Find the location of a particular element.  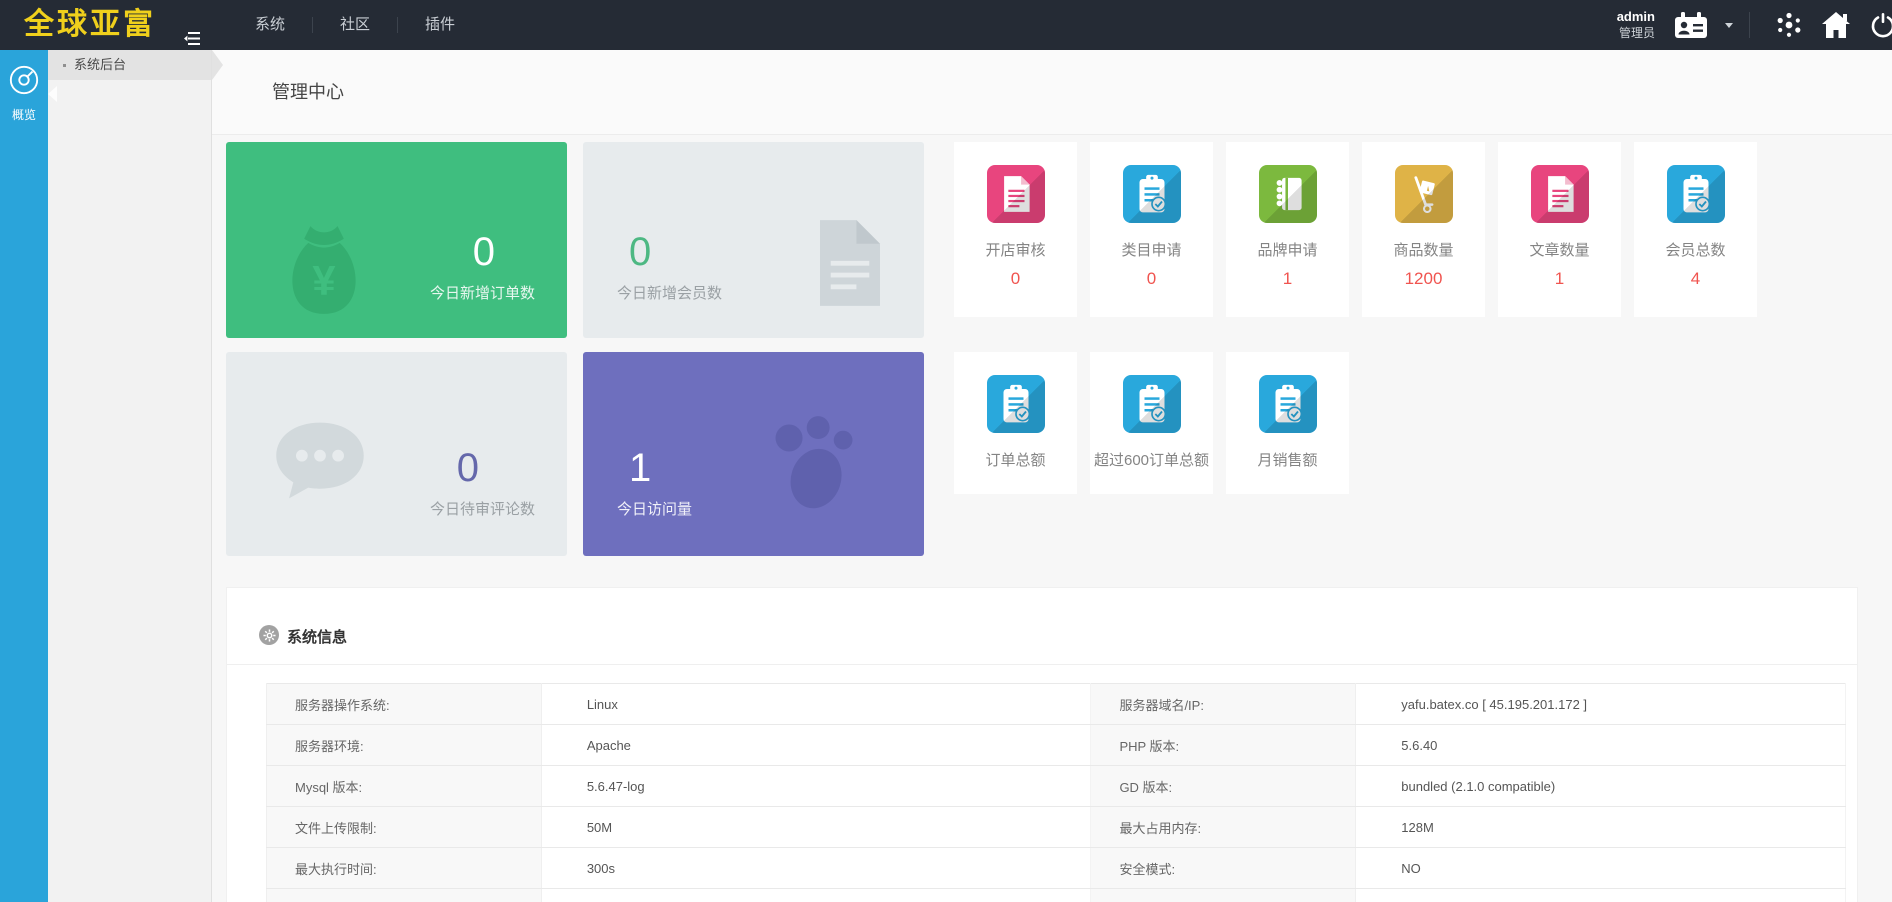

info-label: 文件上传限制: is located at coordinates (404, 827).